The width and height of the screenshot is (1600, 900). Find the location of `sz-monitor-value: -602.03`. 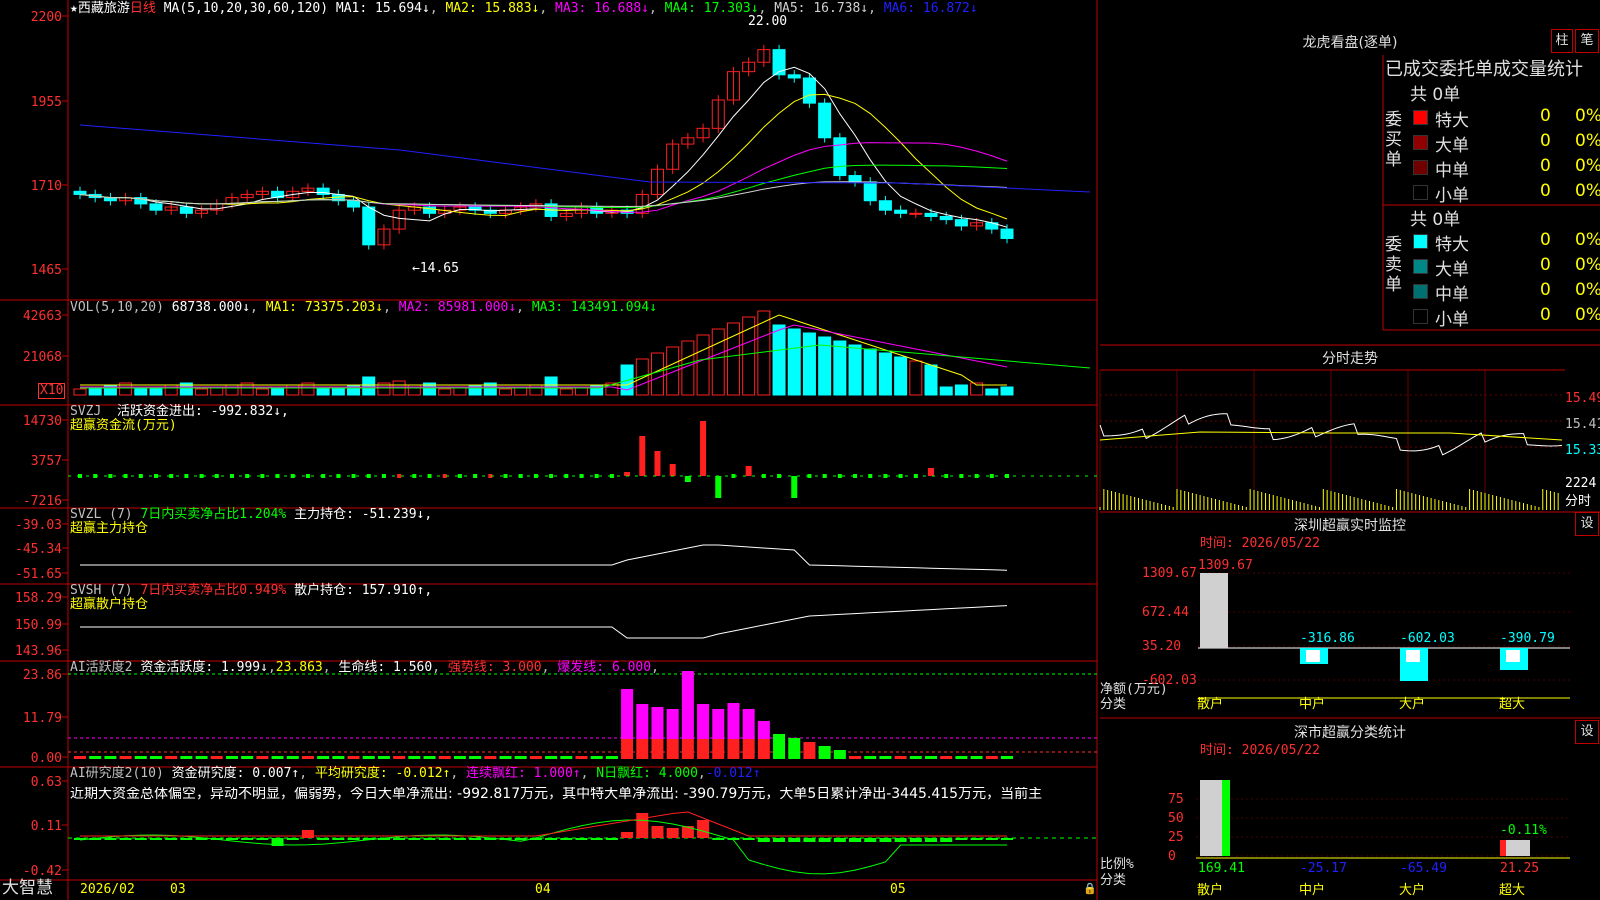

sz-monitor-value: -602.03 is located at coordinates (1427, 638).